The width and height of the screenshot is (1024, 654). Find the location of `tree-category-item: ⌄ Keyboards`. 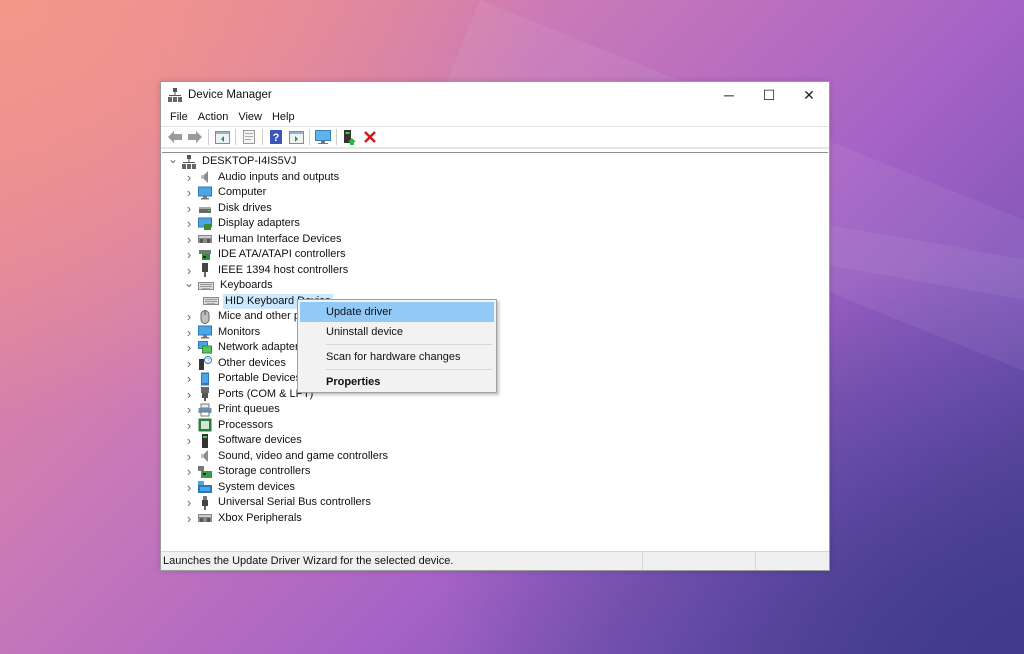

tree-category-item: ⌄ Keyboards is located at coordinates (229, 285).